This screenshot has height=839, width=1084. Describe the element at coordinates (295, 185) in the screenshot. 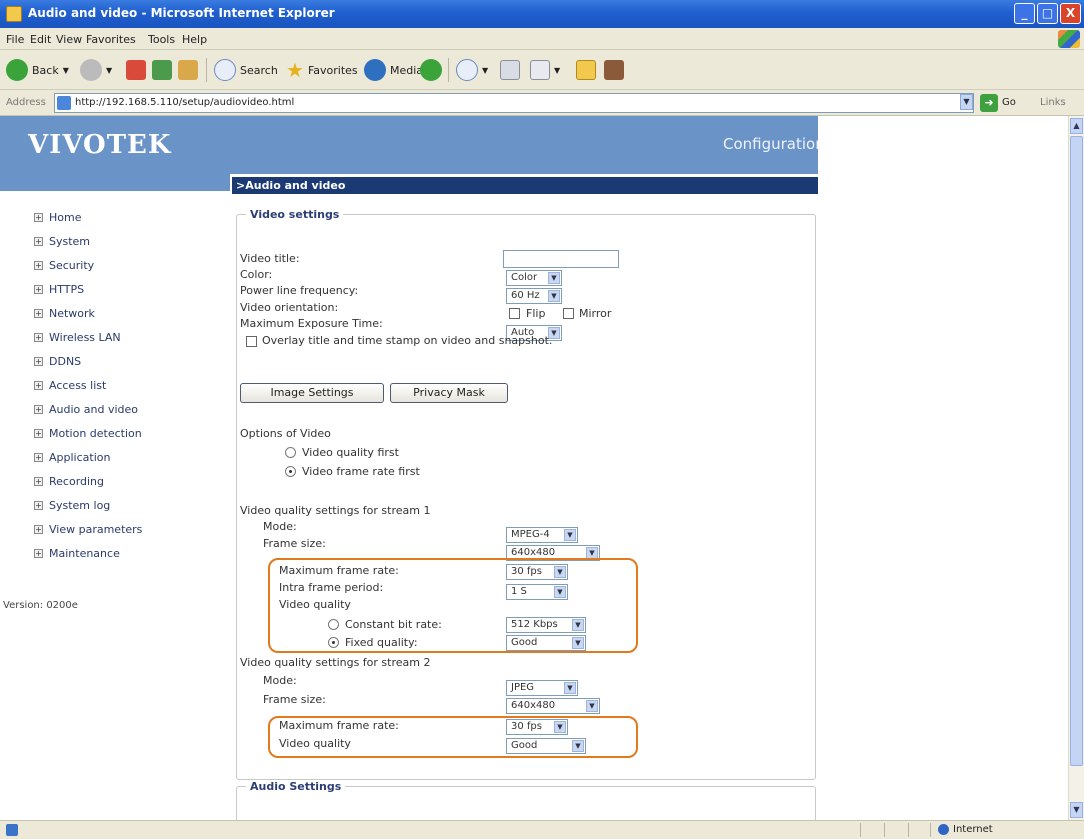

I see `section-title: Audio and video` at that location.